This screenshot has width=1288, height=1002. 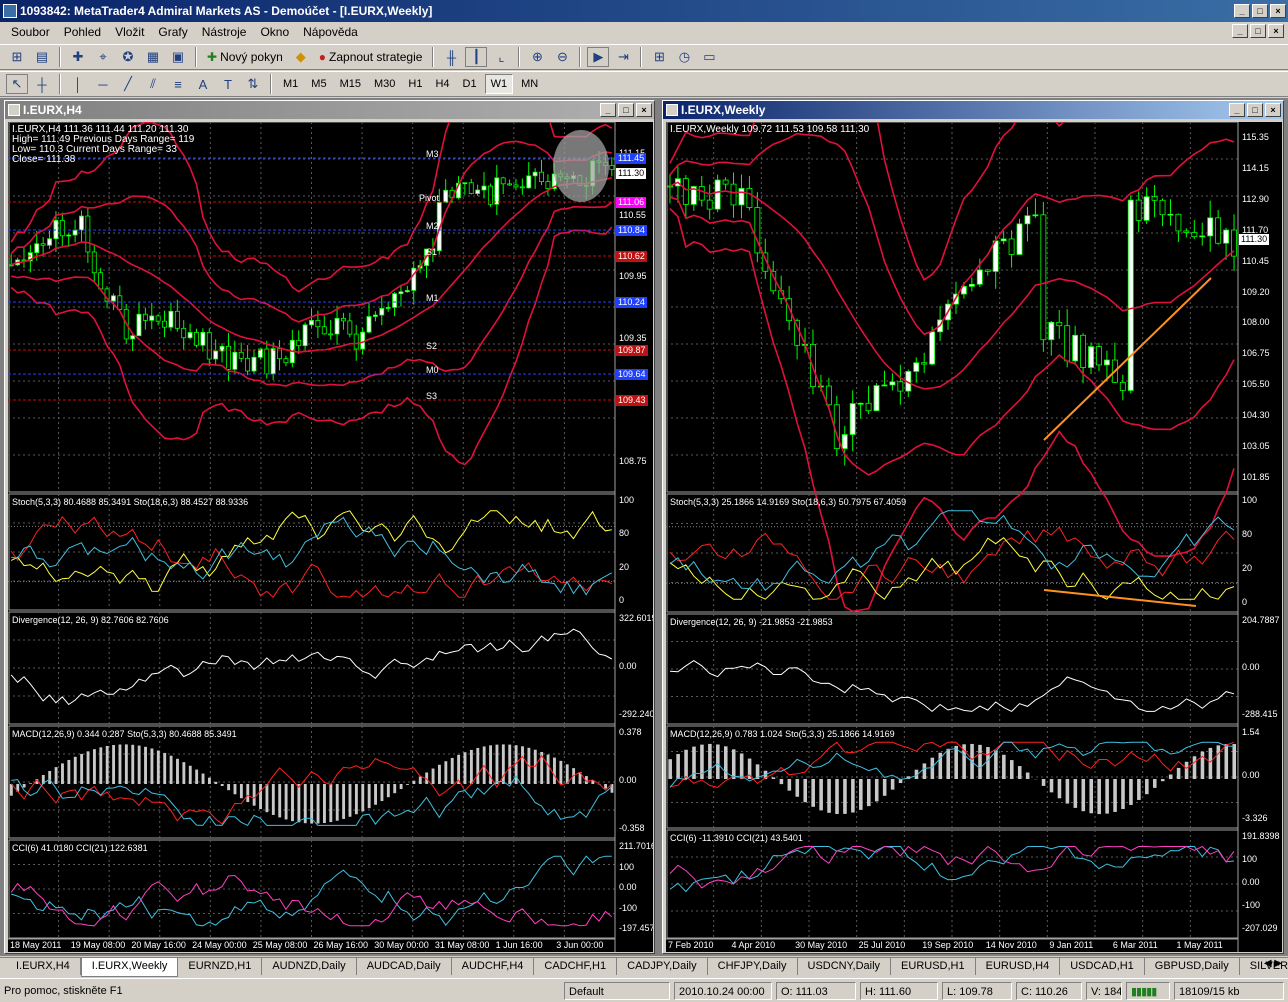 What do you see at coordinates (684, 57) in the screenshot?
I see `periods-icon: ◷` at bounding box center [684, 57].